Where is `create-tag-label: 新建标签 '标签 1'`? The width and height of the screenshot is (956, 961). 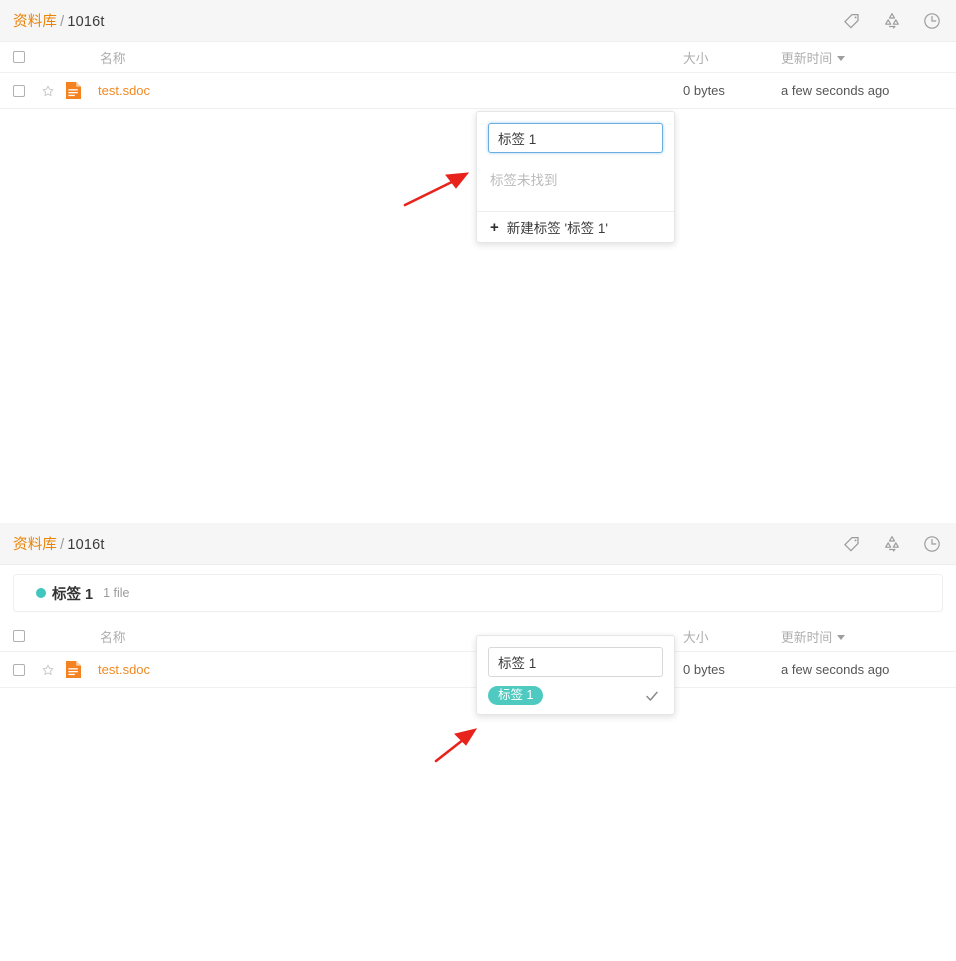
create-tag-label: 新建标签 '标签 1' is located at coordinates (557, 228).